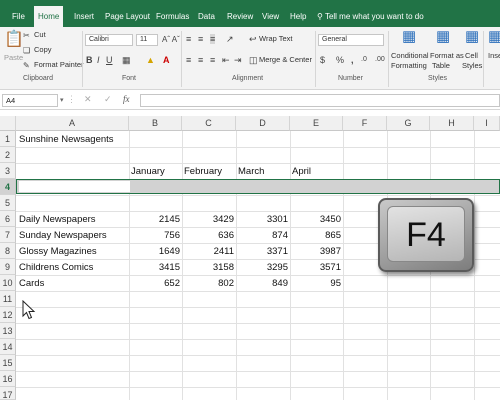 This screenshot has height=400, width=500. What do you see at coordinates (251, 171) in the screenshot?
I see `cell-d3-month: March` at bounding box center [251, 171].